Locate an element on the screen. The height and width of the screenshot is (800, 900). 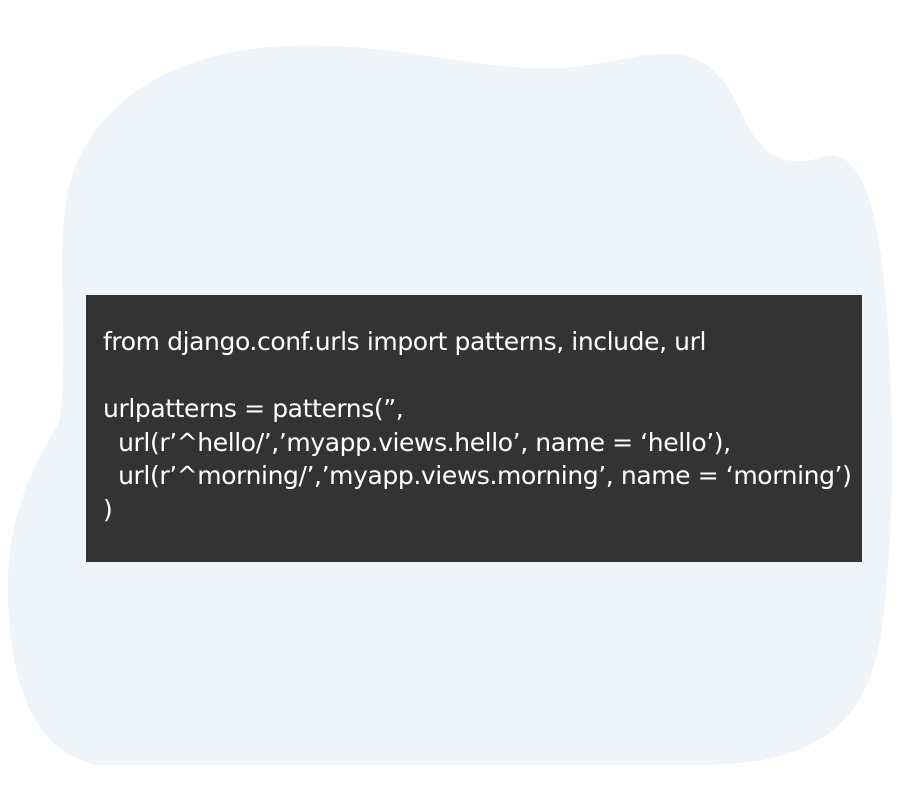
code-line-urlpatterns: urlpatterns = patterns(”, is located at coordinates (253, 408).